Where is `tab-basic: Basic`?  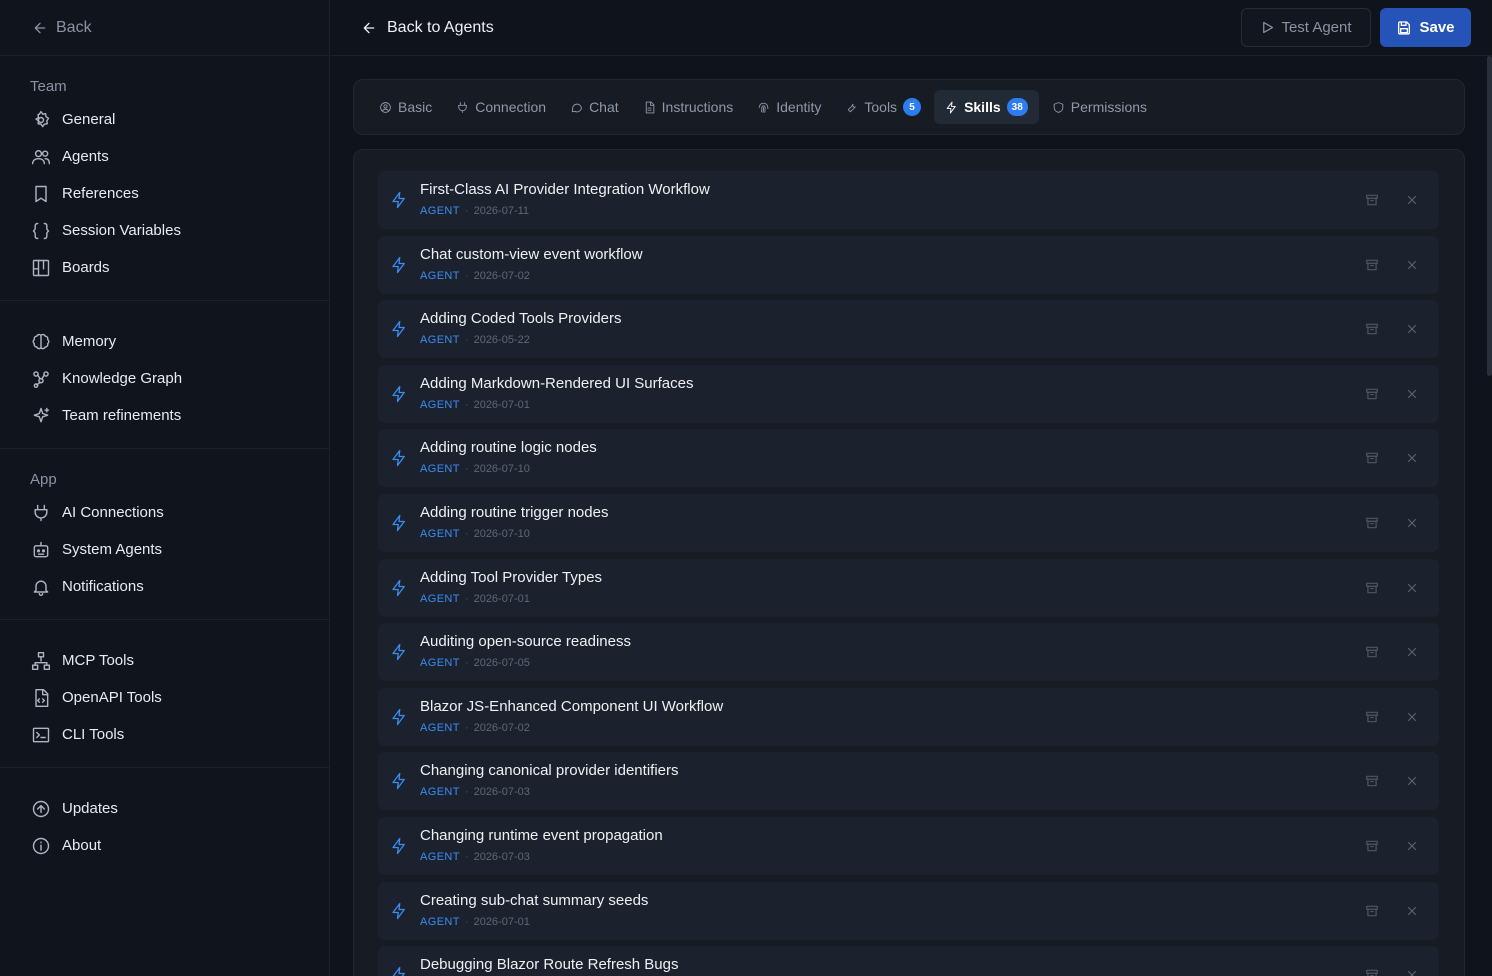
tab-basic: Basic is located at coordinates (405, 107).